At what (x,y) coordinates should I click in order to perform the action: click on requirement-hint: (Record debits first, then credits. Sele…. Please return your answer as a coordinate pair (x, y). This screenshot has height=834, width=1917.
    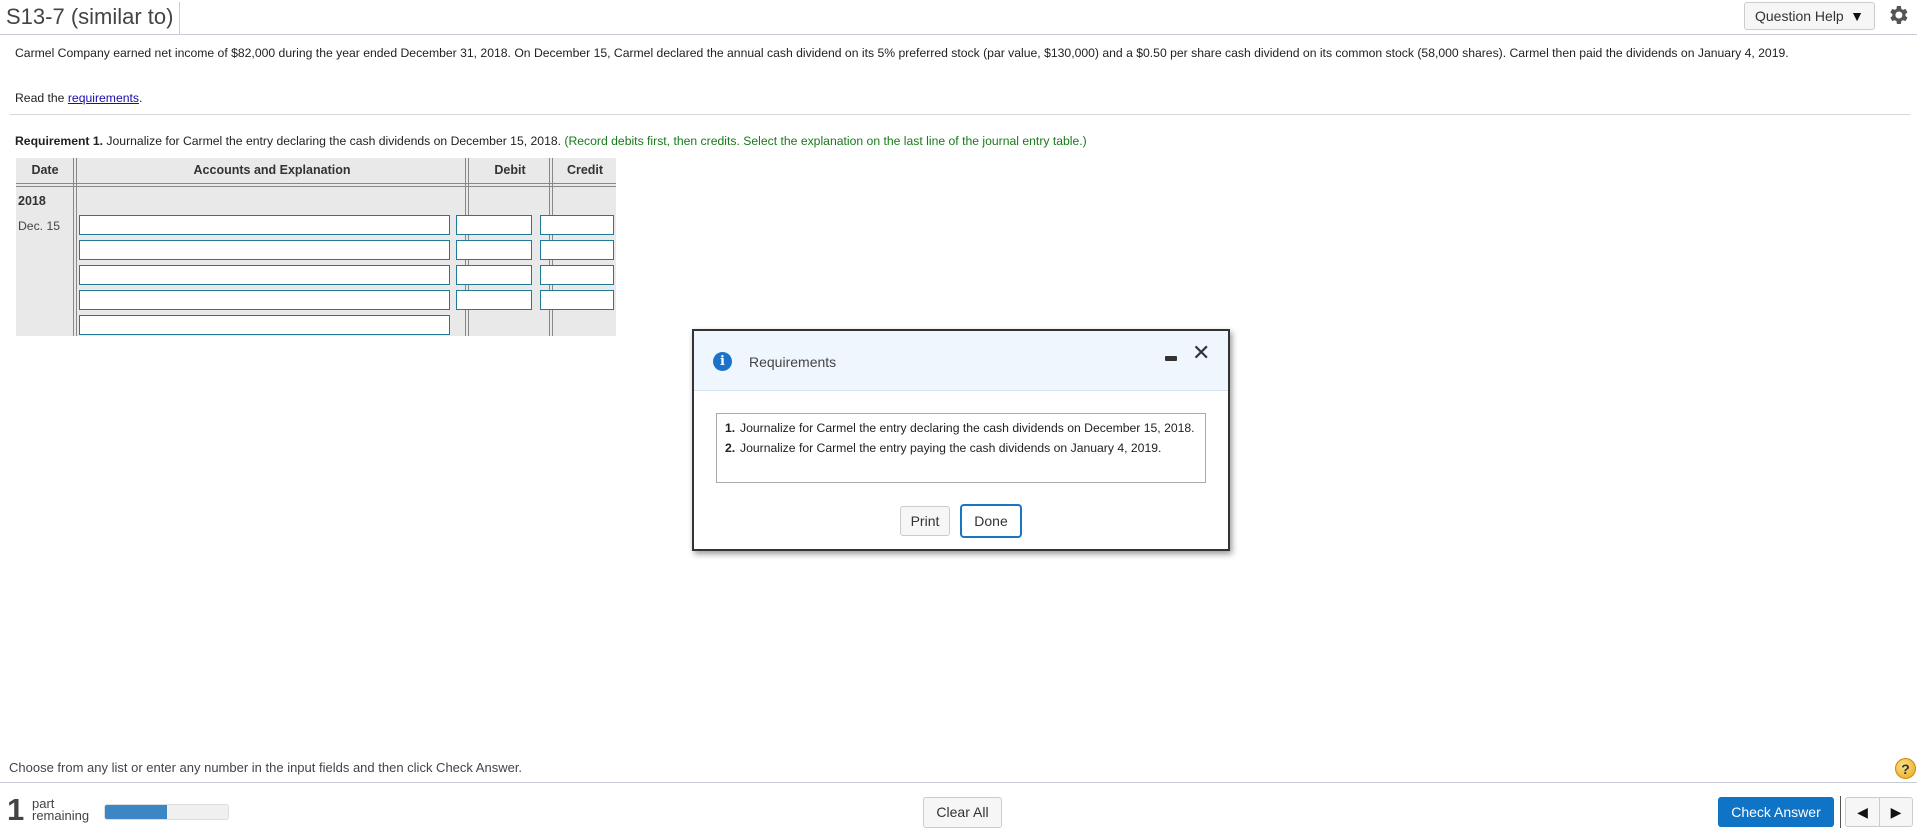
    Looking at the image, I should click on (825, 141).